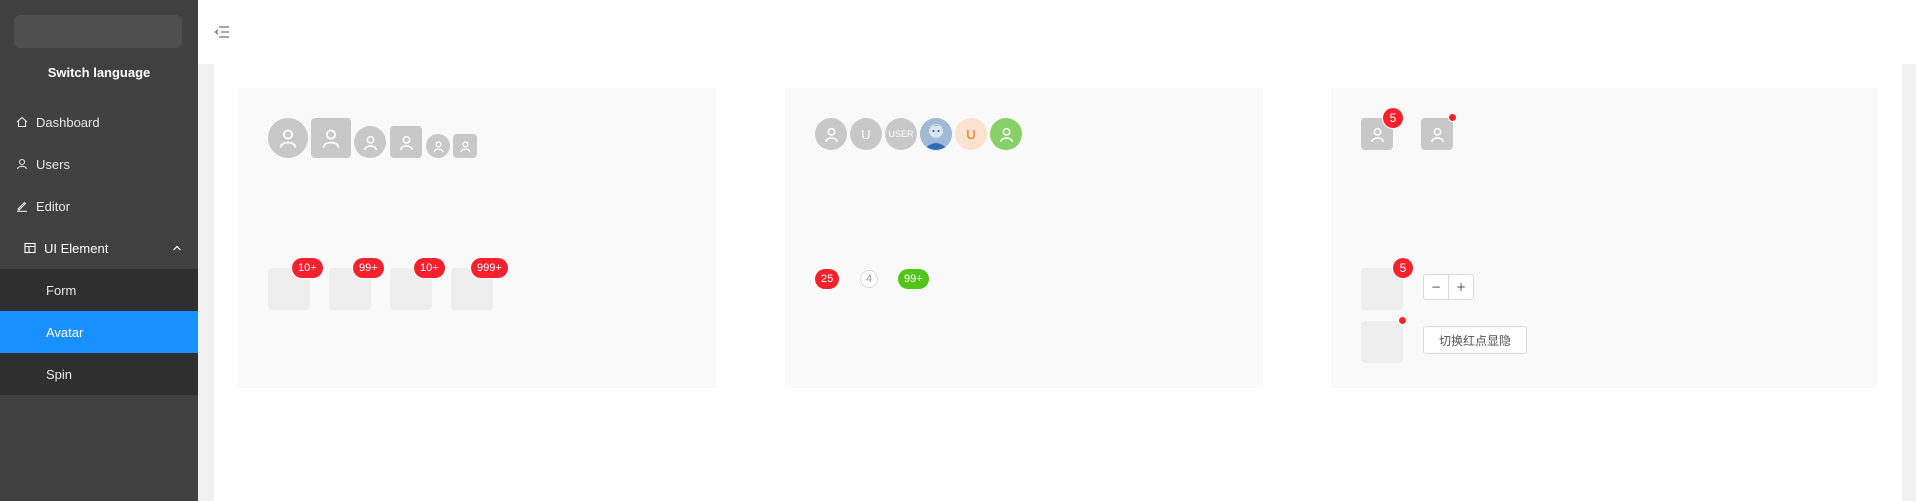 Image resolution: width=1916 pixels, height=501 pixels. What do you see at coordinates (68, 122) in the screenshot?
I see `sidebar-item-label: Dashboard` at bounding box center [68, 122].